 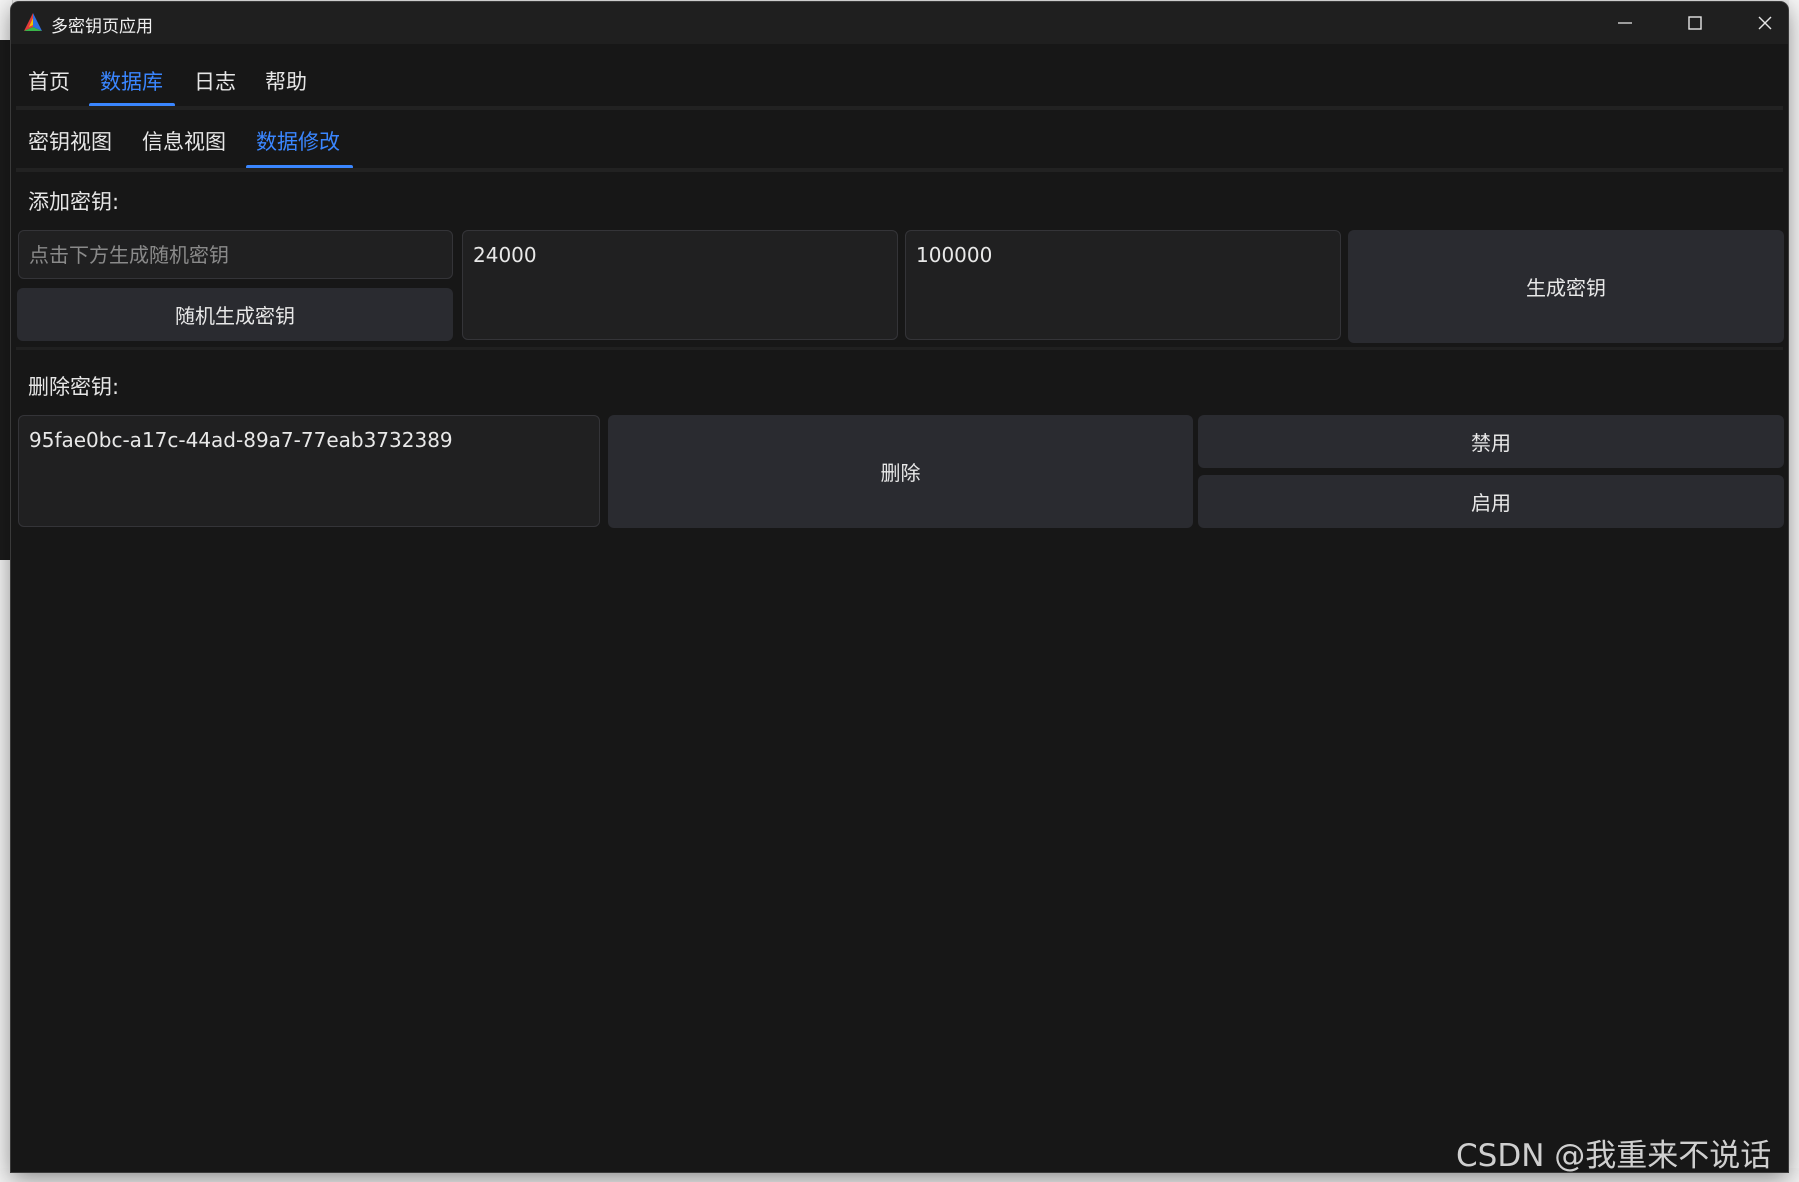 What do you see at coordinates (102, 27) in the screenshot?
I see `window-title: 多密钥页应用` at bounding box center [102, 27].